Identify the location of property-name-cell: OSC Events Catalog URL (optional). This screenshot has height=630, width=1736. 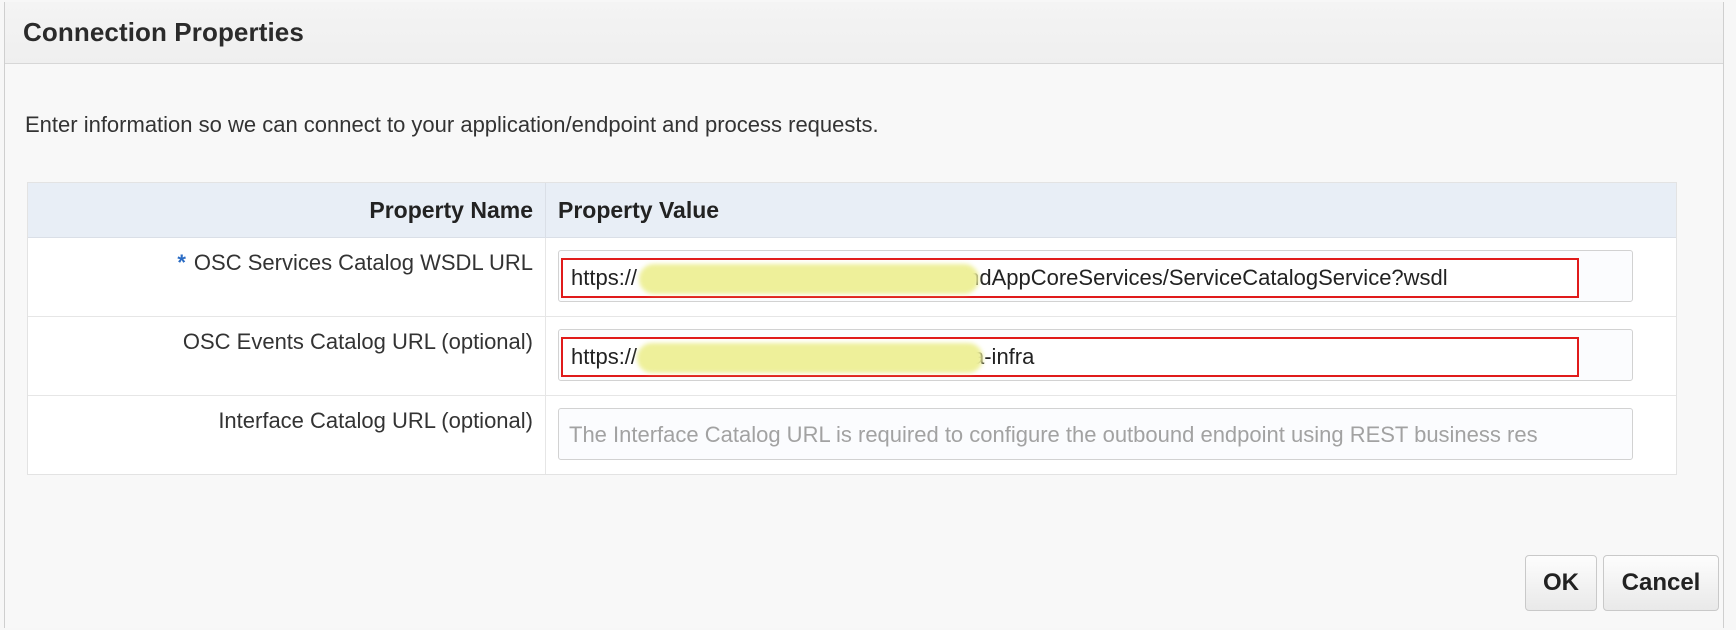
(287, 356).